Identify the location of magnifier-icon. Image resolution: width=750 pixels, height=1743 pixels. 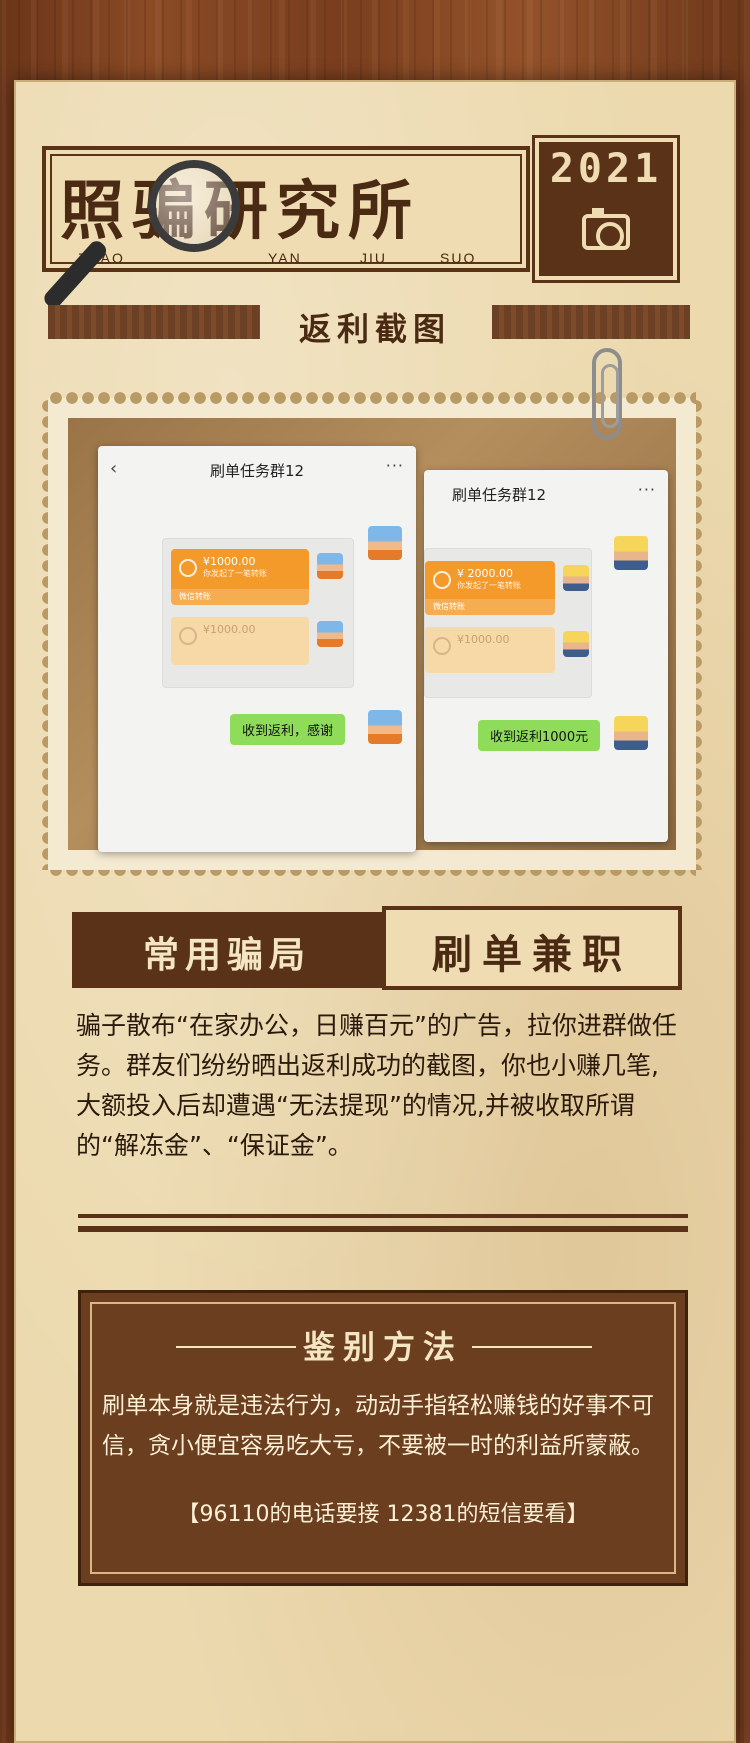
(194, 206).